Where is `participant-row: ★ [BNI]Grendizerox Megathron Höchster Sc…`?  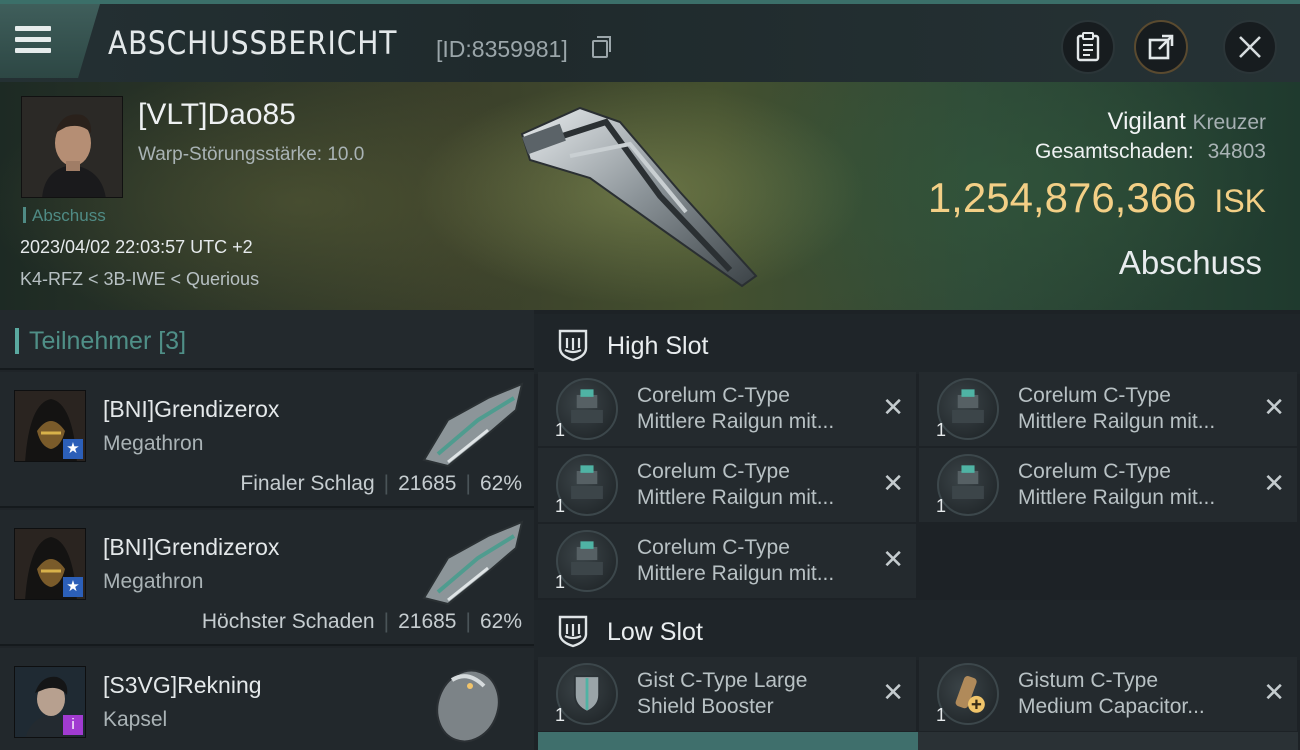 participant-row: ★ [BNI]Grendizerox Megathron Höchster Sc… is located at coordinates (267, 578).